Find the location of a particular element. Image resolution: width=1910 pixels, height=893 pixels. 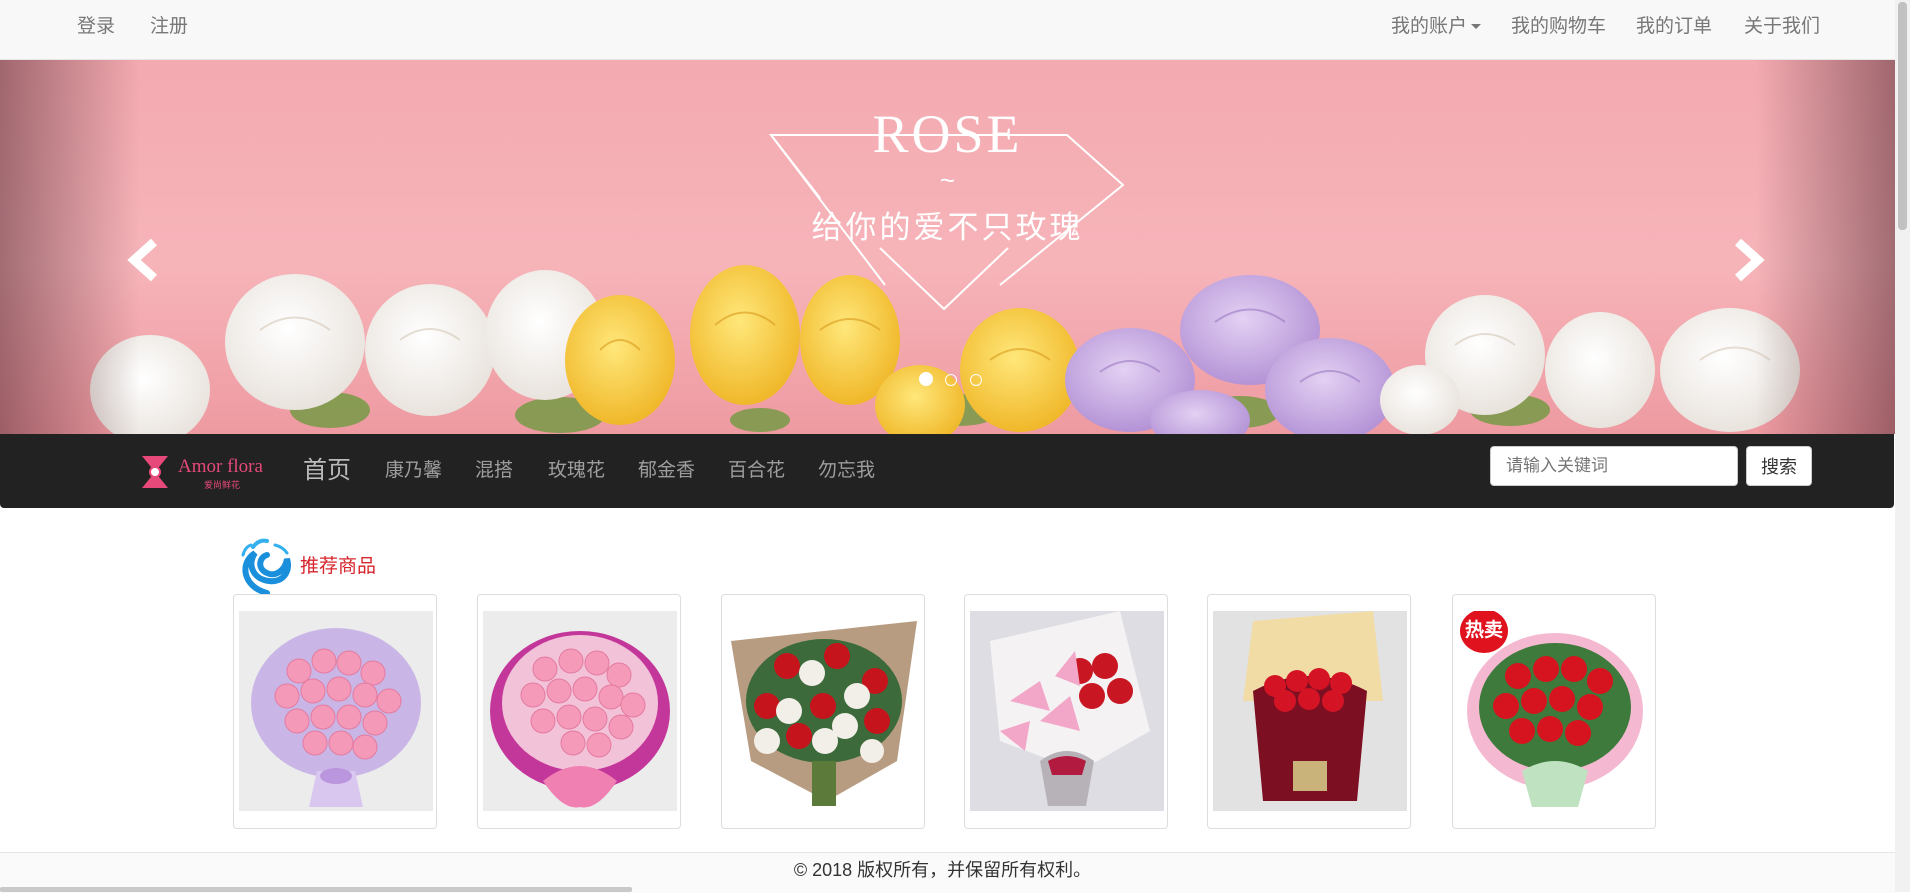

carousel-next-button is located at coordinates (1750, 260).